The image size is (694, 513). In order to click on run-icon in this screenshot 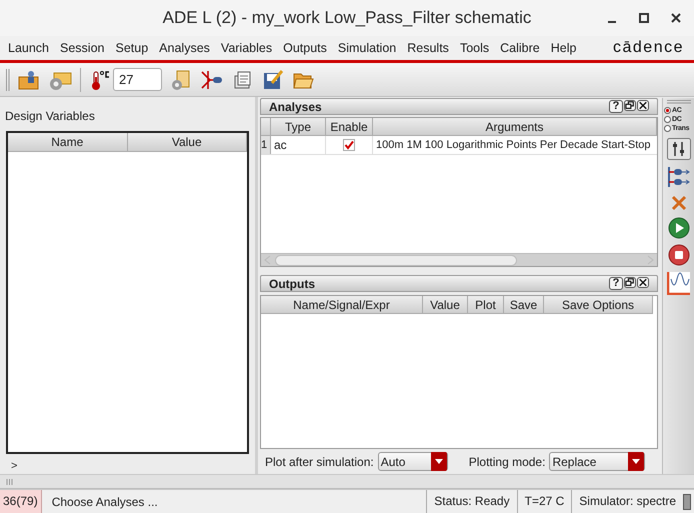, I will do `click(679, 228)`.